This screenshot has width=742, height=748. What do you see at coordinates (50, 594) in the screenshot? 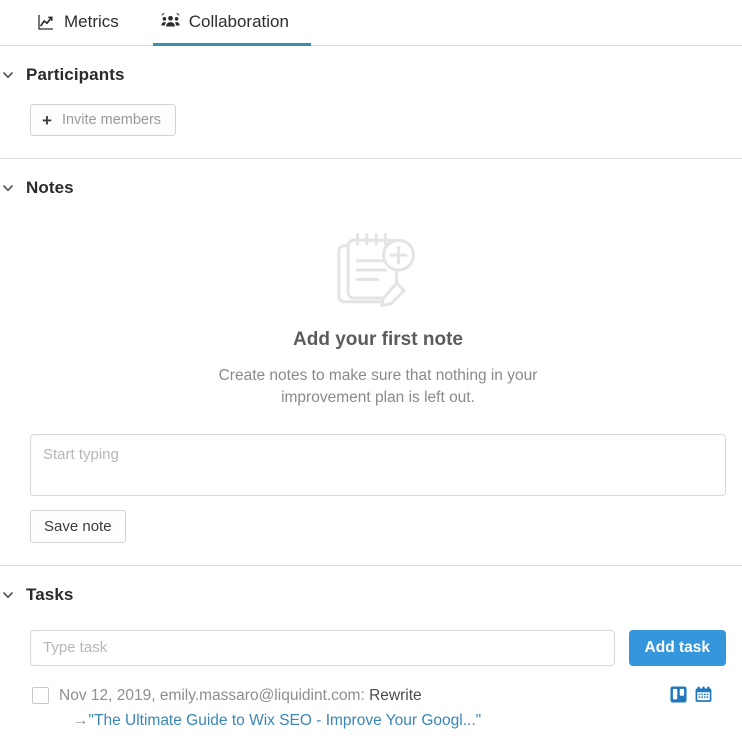
I see `tasks-title: Tasks` at bounding box center [50, 594].